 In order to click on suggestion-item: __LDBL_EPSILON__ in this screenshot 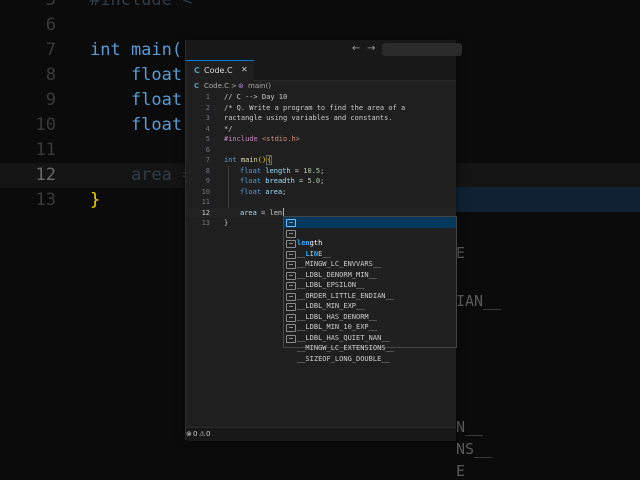, I will do `click(370, 274)`.